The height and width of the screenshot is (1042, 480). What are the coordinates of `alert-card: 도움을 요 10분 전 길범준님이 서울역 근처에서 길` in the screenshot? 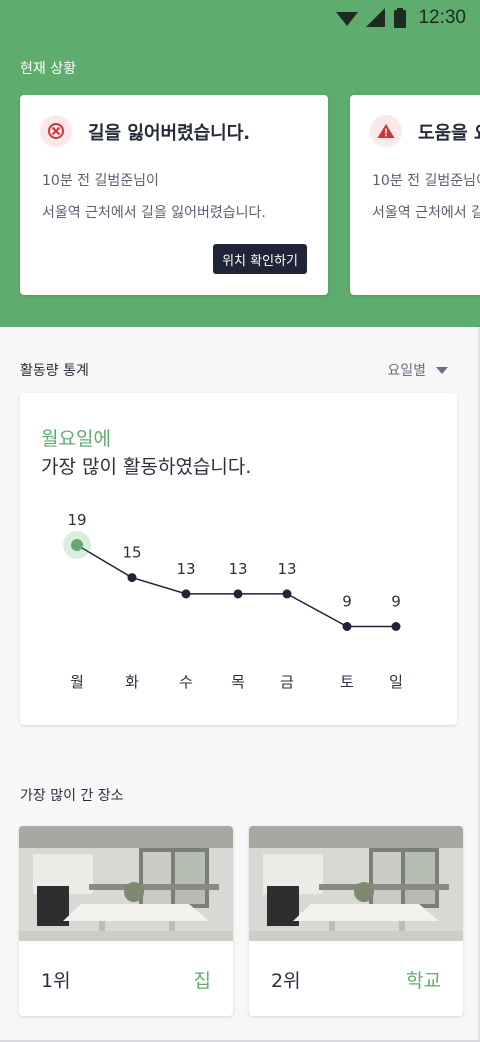 It's located at (415, 195).